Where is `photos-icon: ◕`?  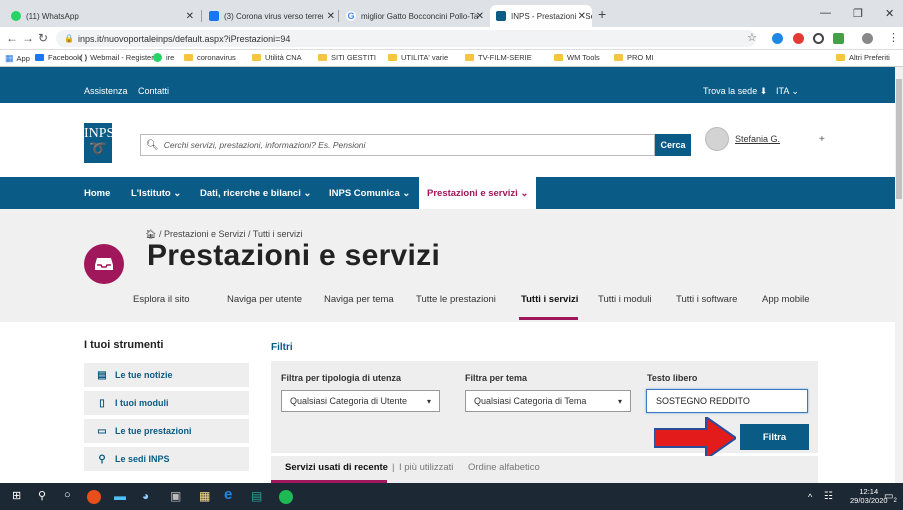 photos-icon: ◕ is located at coordinates (145, 496).